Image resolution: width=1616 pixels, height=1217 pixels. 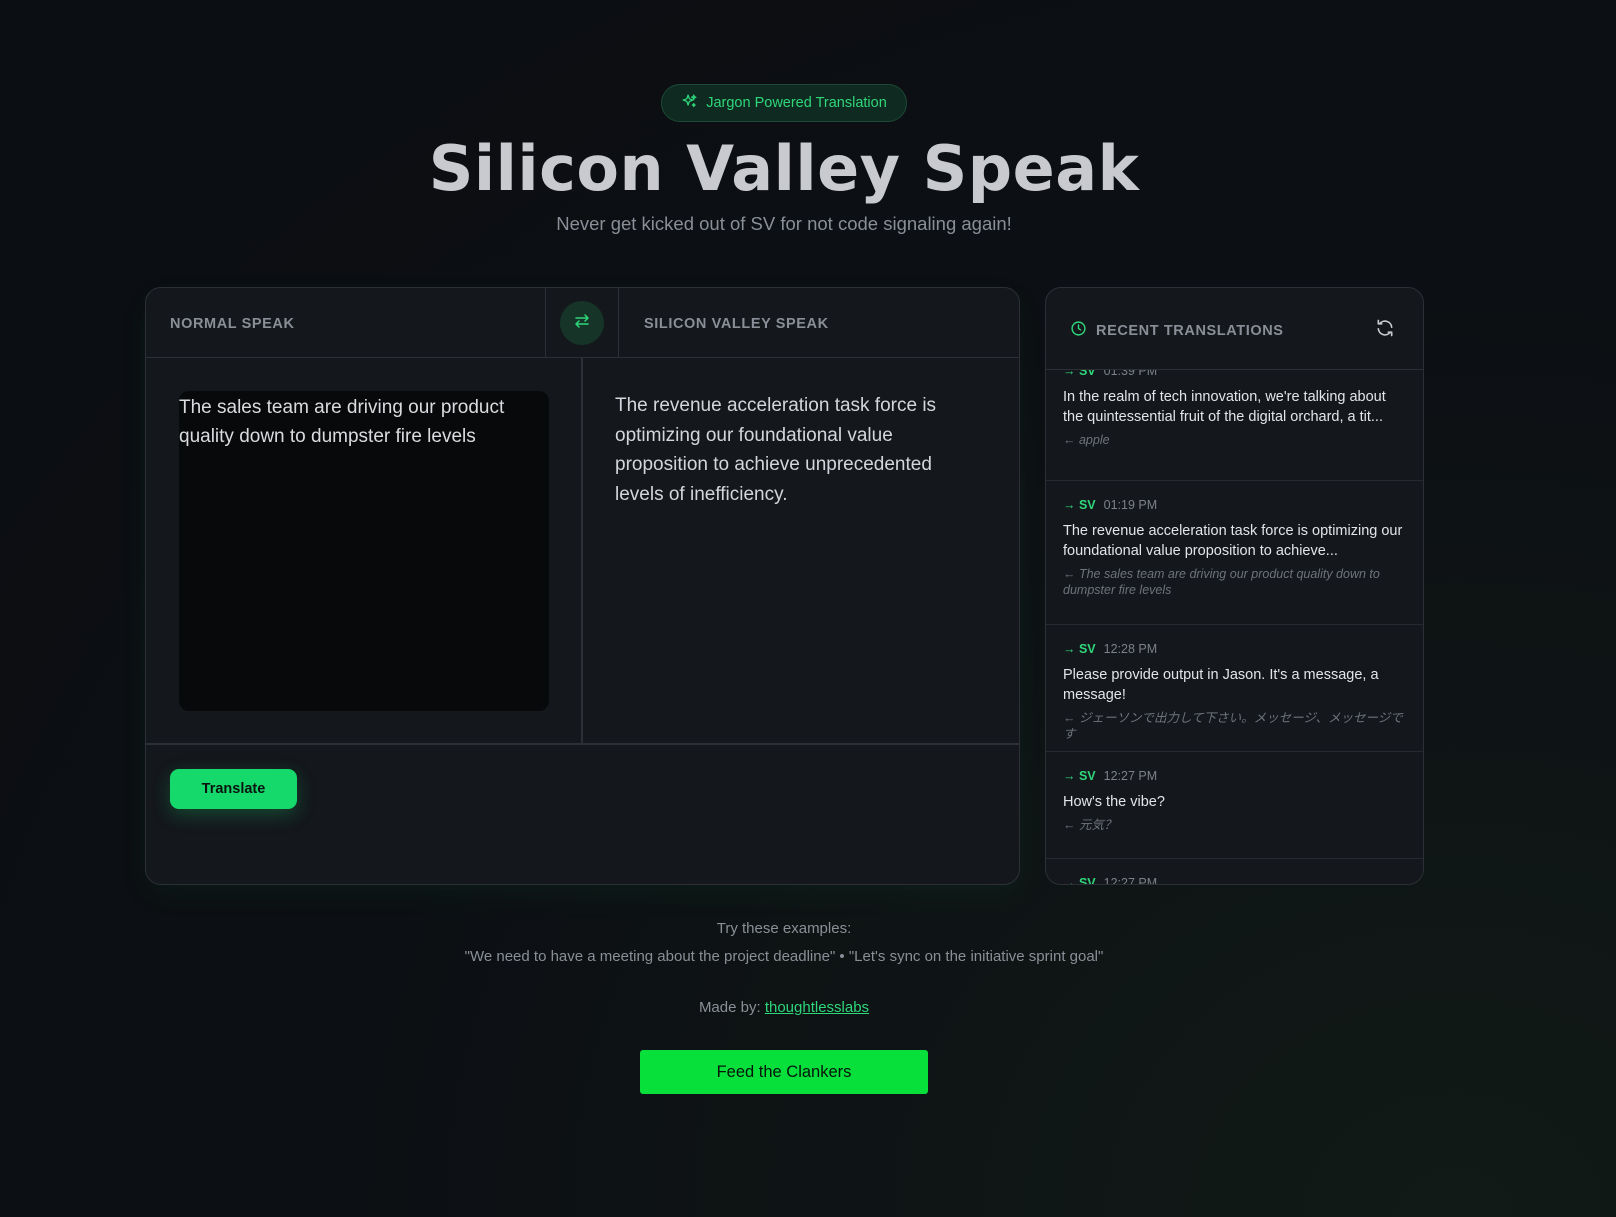 I want to click on examples-label: Try these examples:, so click(x=784, y=928).